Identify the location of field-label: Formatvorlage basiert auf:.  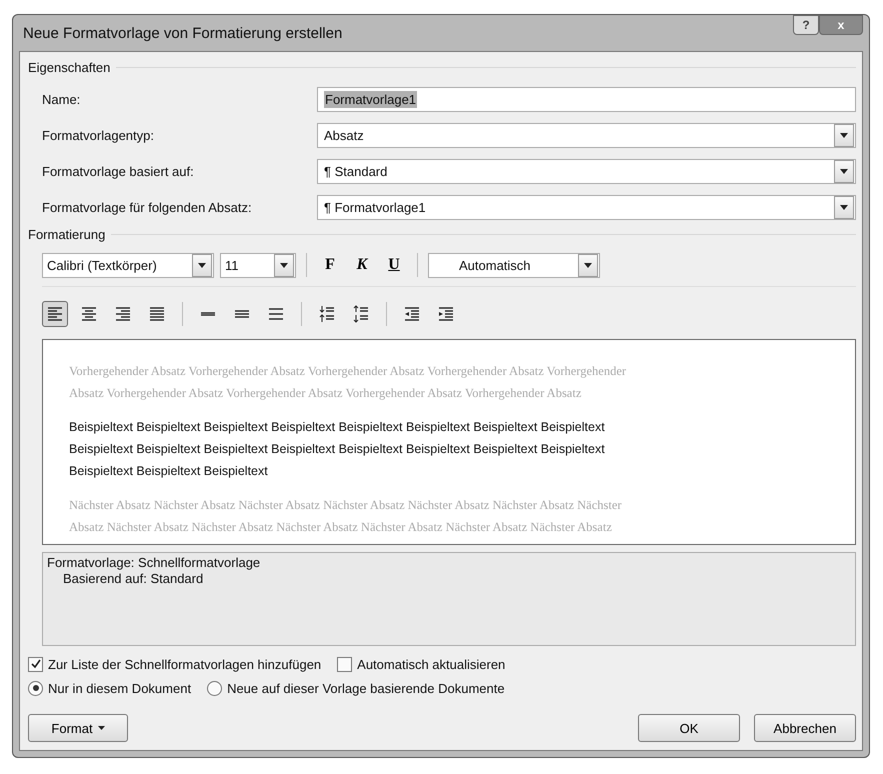
(118, 171).